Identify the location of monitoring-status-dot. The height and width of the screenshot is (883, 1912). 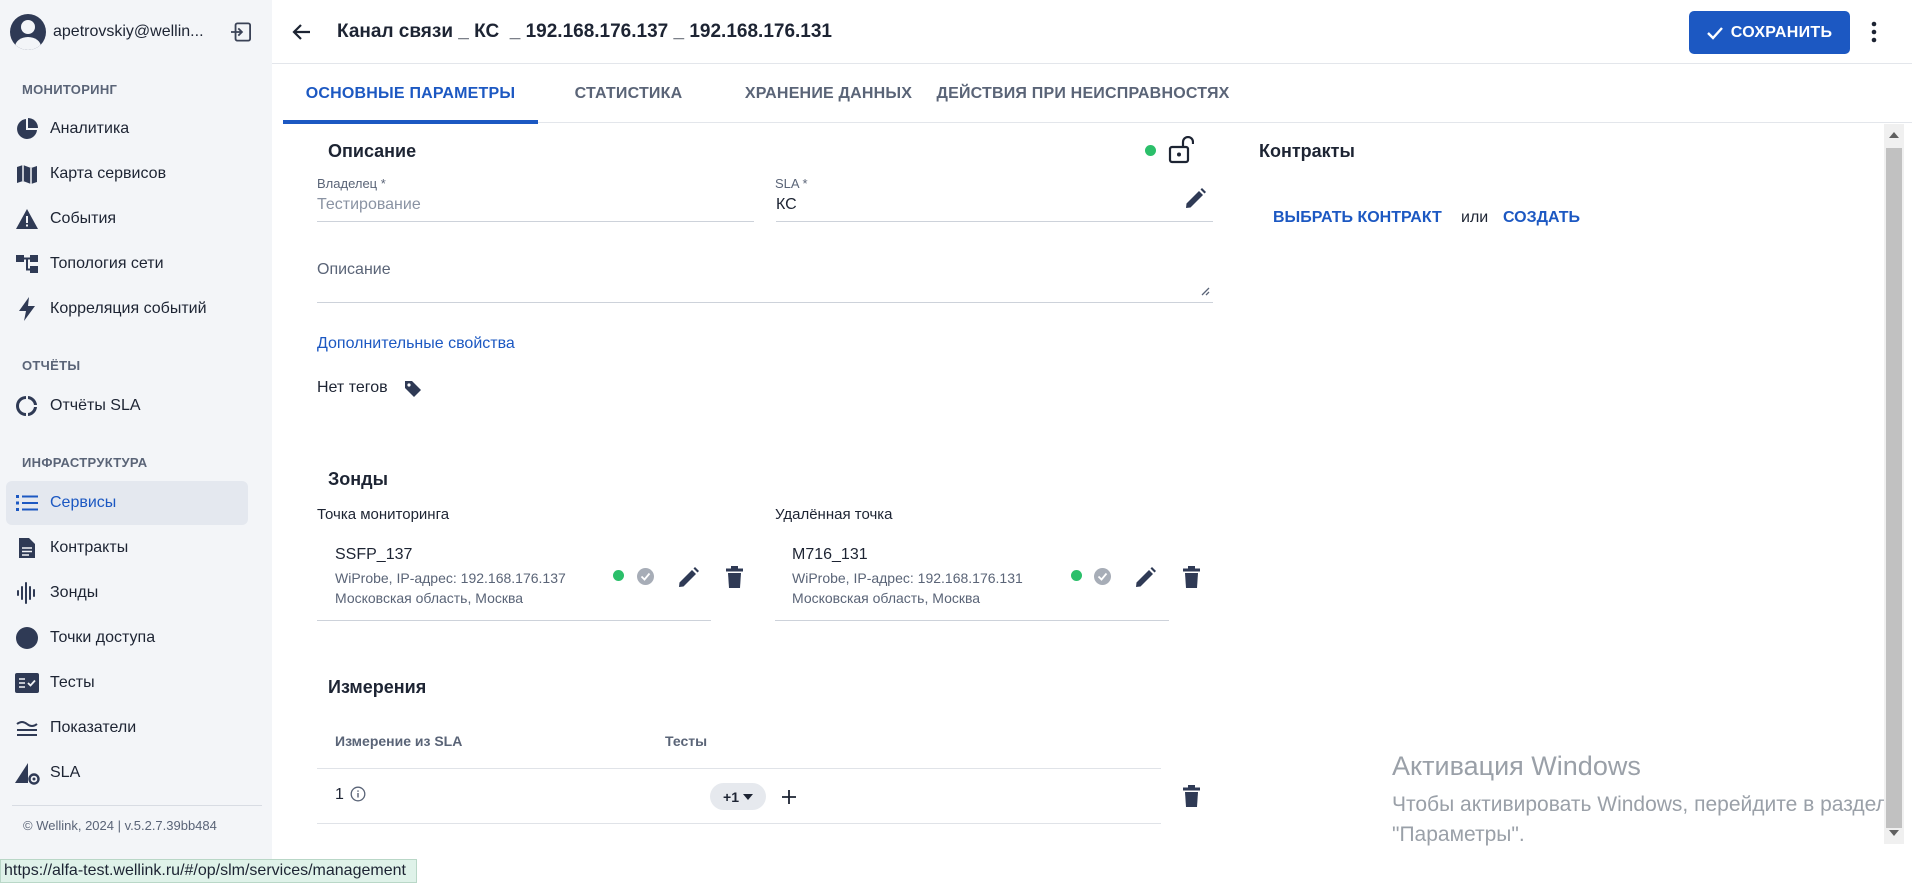
(618, 575).